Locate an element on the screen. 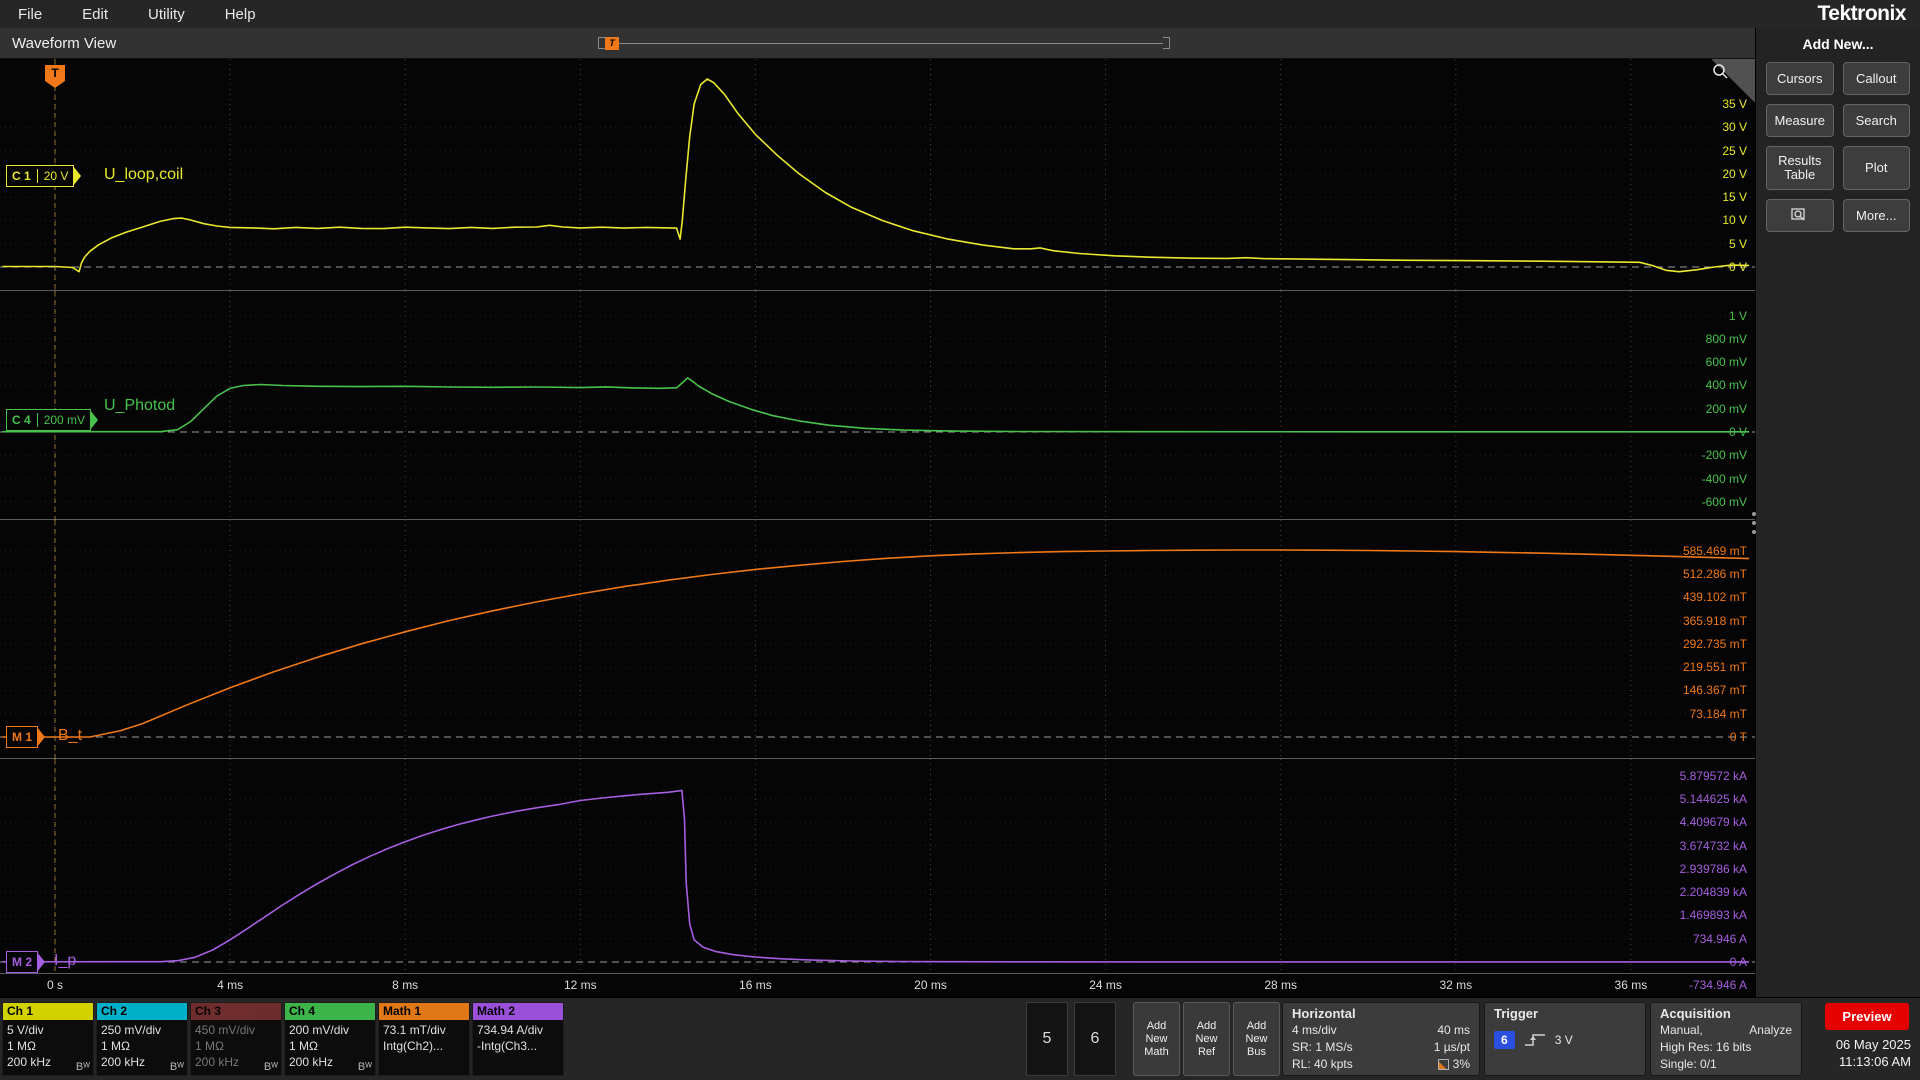 This screenshot has height=1080, width=1920. record-length: RL: 40 kpts is located at coordinates (1322, 1064).